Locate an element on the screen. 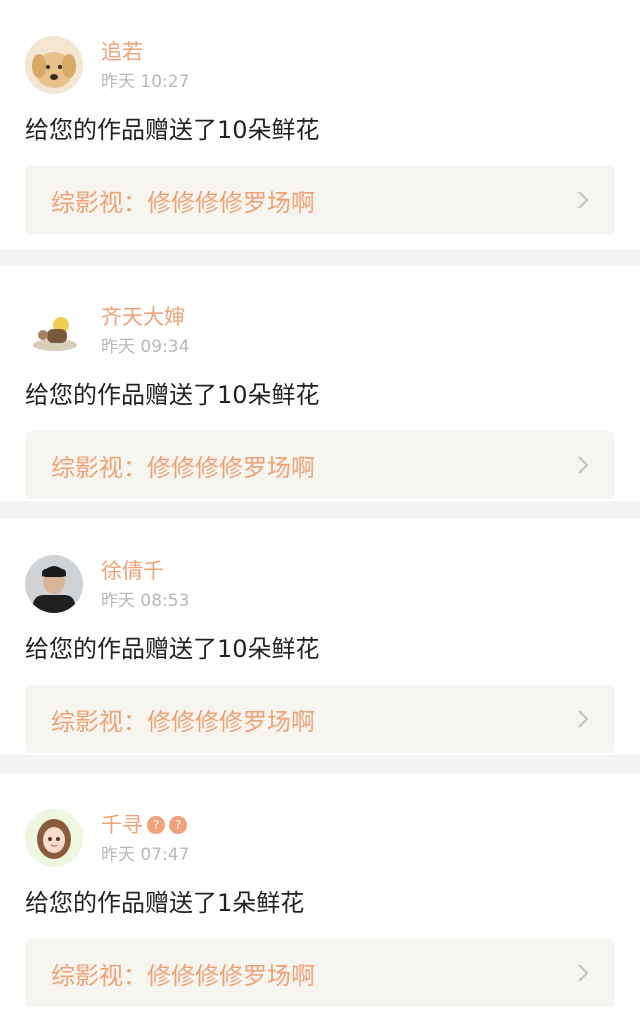 The image size is (640, 1009). timestamp: 昨天 10:27 is located at coordinates (145, 82).